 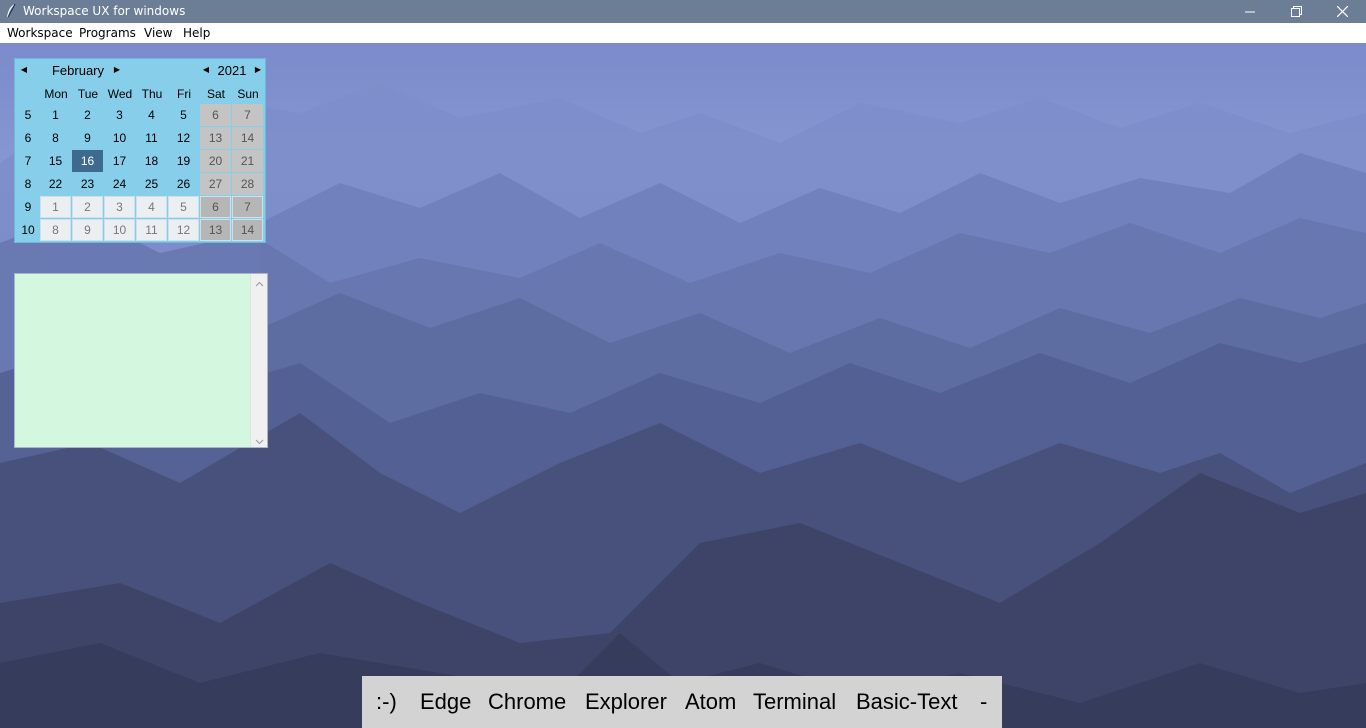 I want to click on menu-bar: Workspace Programs View Help, so click(x=683, y=33).